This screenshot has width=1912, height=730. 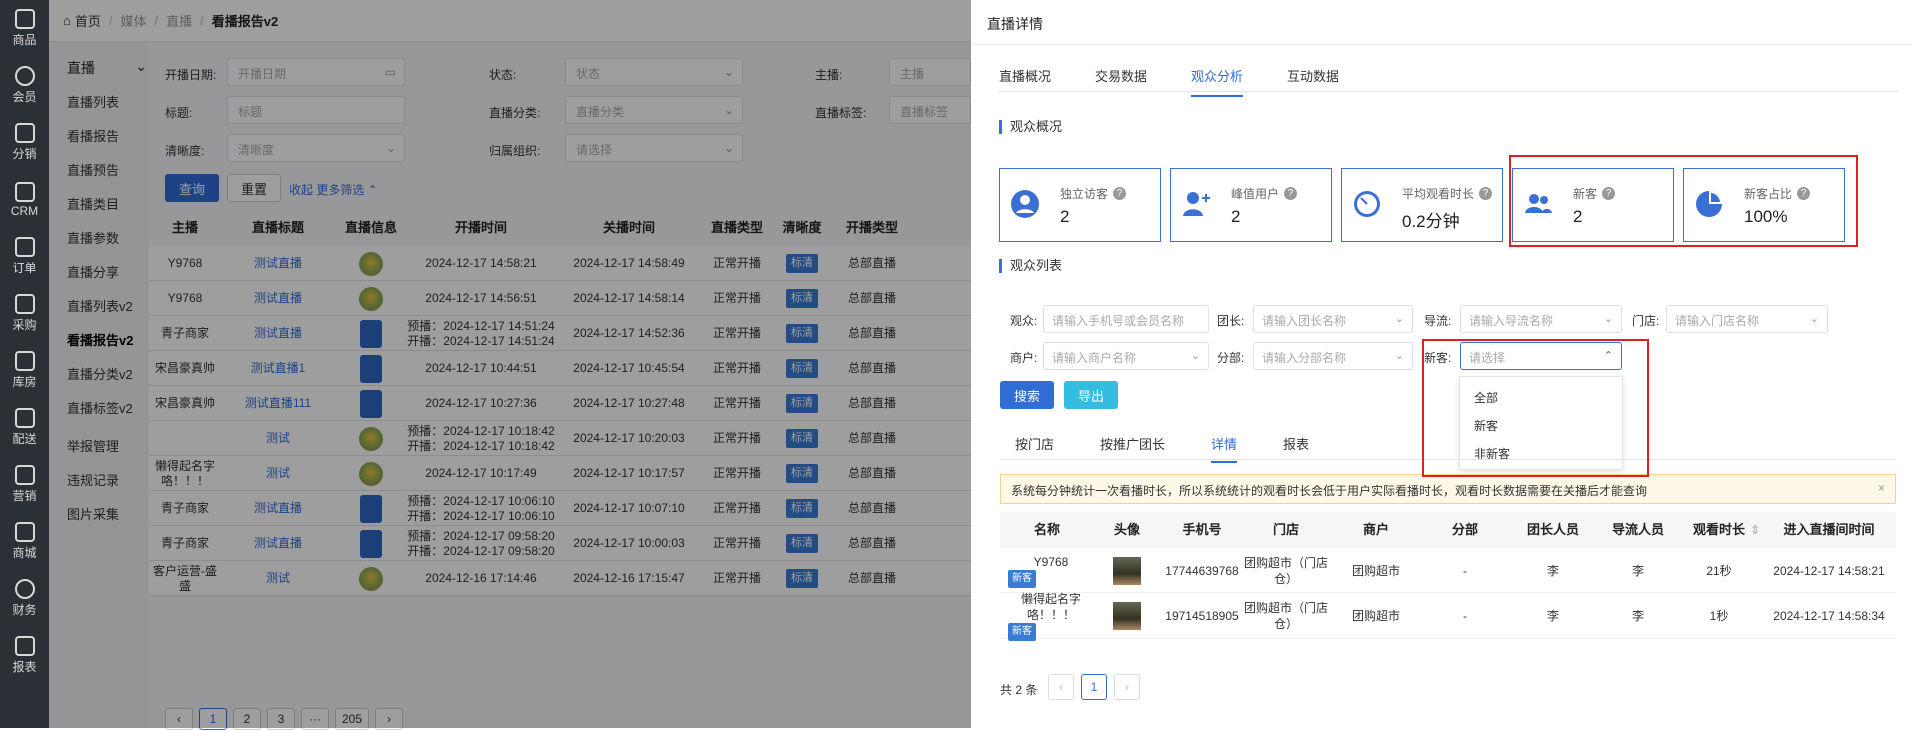 I want to click on stat-card: 峰值用户? 2, so click(x=1251, y=205).